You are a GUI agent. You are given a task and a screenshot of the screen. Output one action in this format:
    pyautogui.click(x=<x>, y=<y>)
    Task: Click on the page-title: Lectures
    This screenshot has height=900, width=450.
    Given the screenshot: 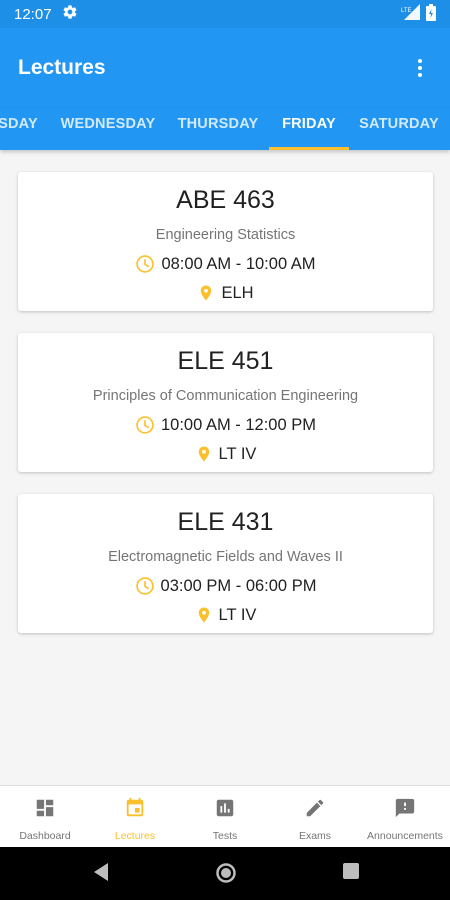 What is the action you would take?
    pyautogui.click(x=62, y=67)
    